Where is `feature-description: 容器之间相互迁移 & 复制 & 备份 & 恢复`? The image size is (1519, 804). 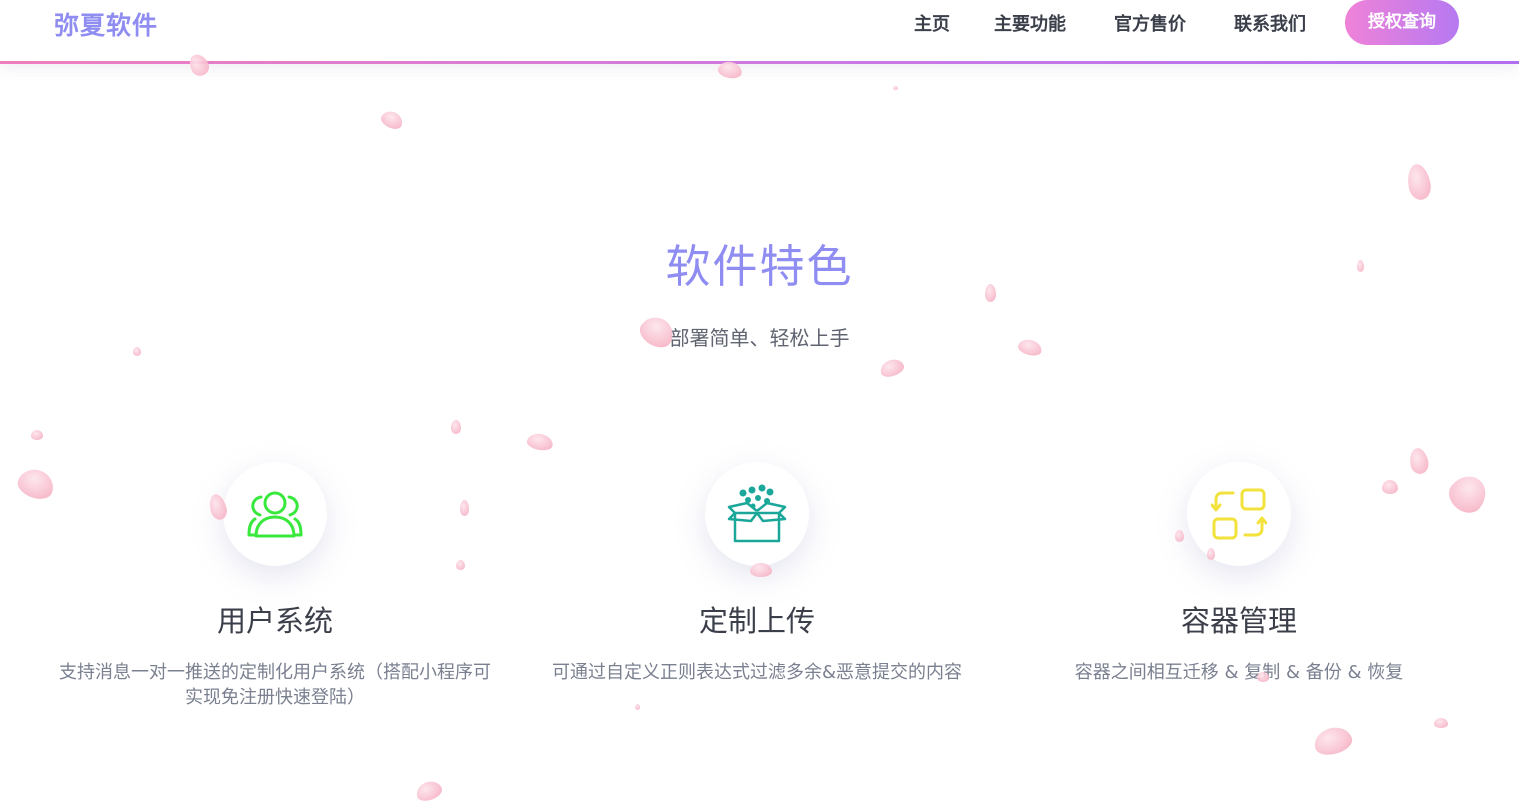
feature-description: 容器之间相互迁移 & 复制 & 备份 & 恢复 is located at coordinates (1239, 672).